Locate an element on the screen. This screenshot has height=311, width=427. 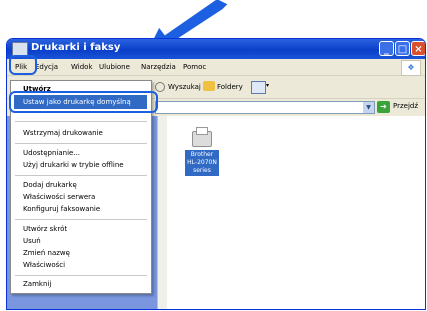
menu-item-delete: Usuń is located at coordinates (32, 241).